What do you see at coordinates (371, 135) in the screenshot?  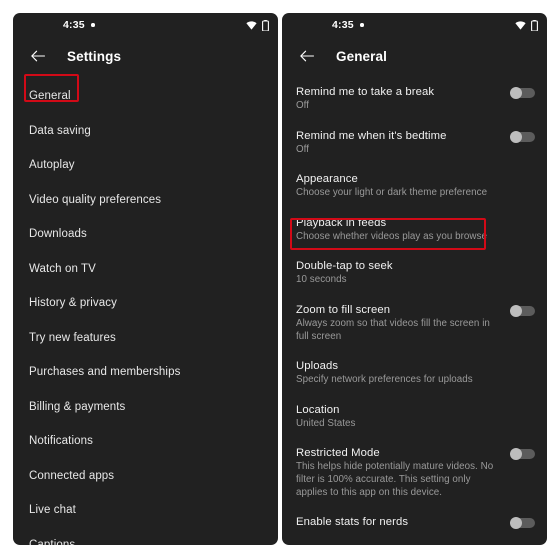 I see `setting-title: Remind me when it's bedtime` at bounding box center [371, 135].